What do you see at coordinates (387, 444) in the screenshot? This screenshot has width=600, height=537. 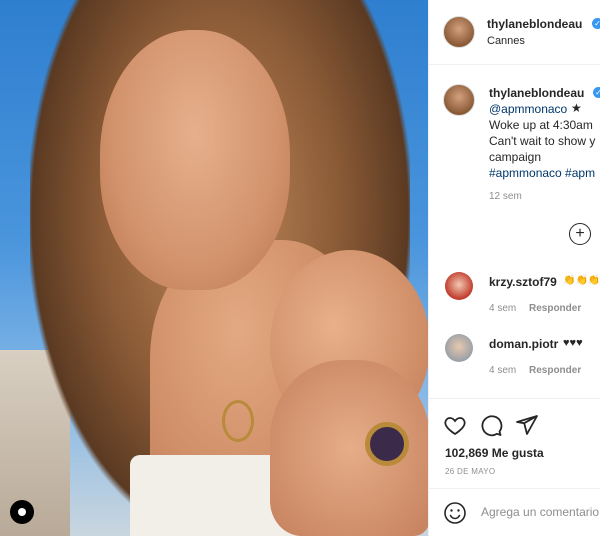 I see `ring` at bounding box center [387, 444].